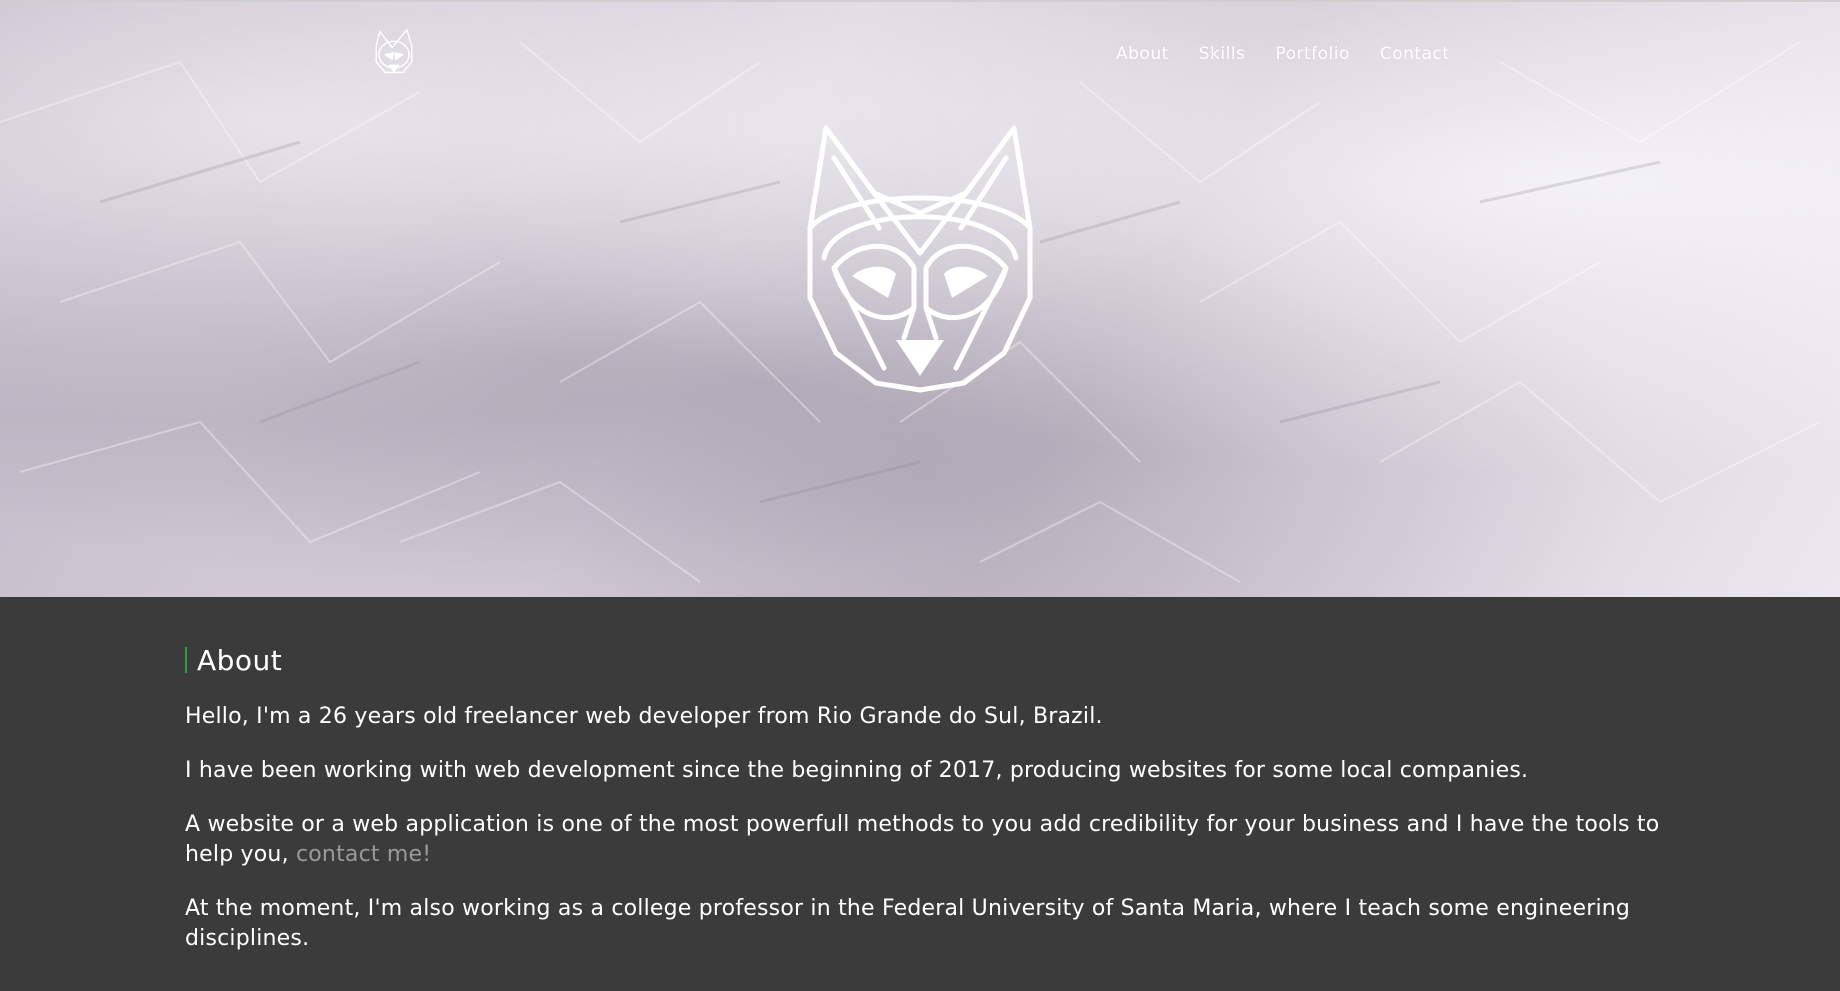 This screenshot has width=1840, height=991. I want to click on about-heading: About, so click(930, 660).